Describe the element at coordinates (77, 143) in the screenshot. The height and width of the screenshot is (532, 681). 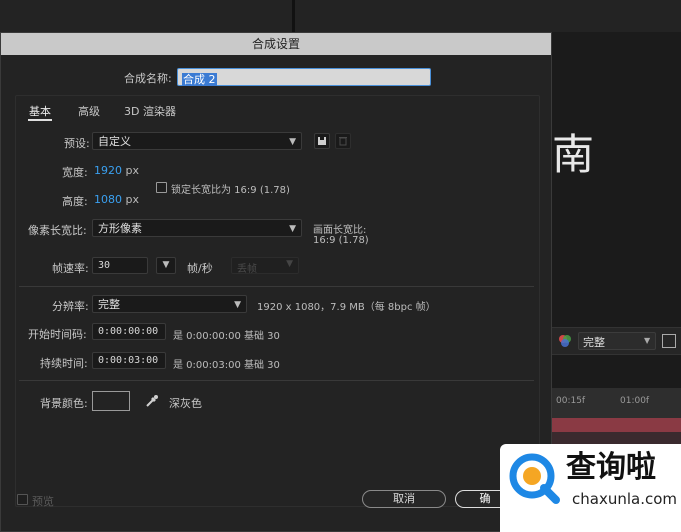
I see `preset-label: 预设:` at that location.